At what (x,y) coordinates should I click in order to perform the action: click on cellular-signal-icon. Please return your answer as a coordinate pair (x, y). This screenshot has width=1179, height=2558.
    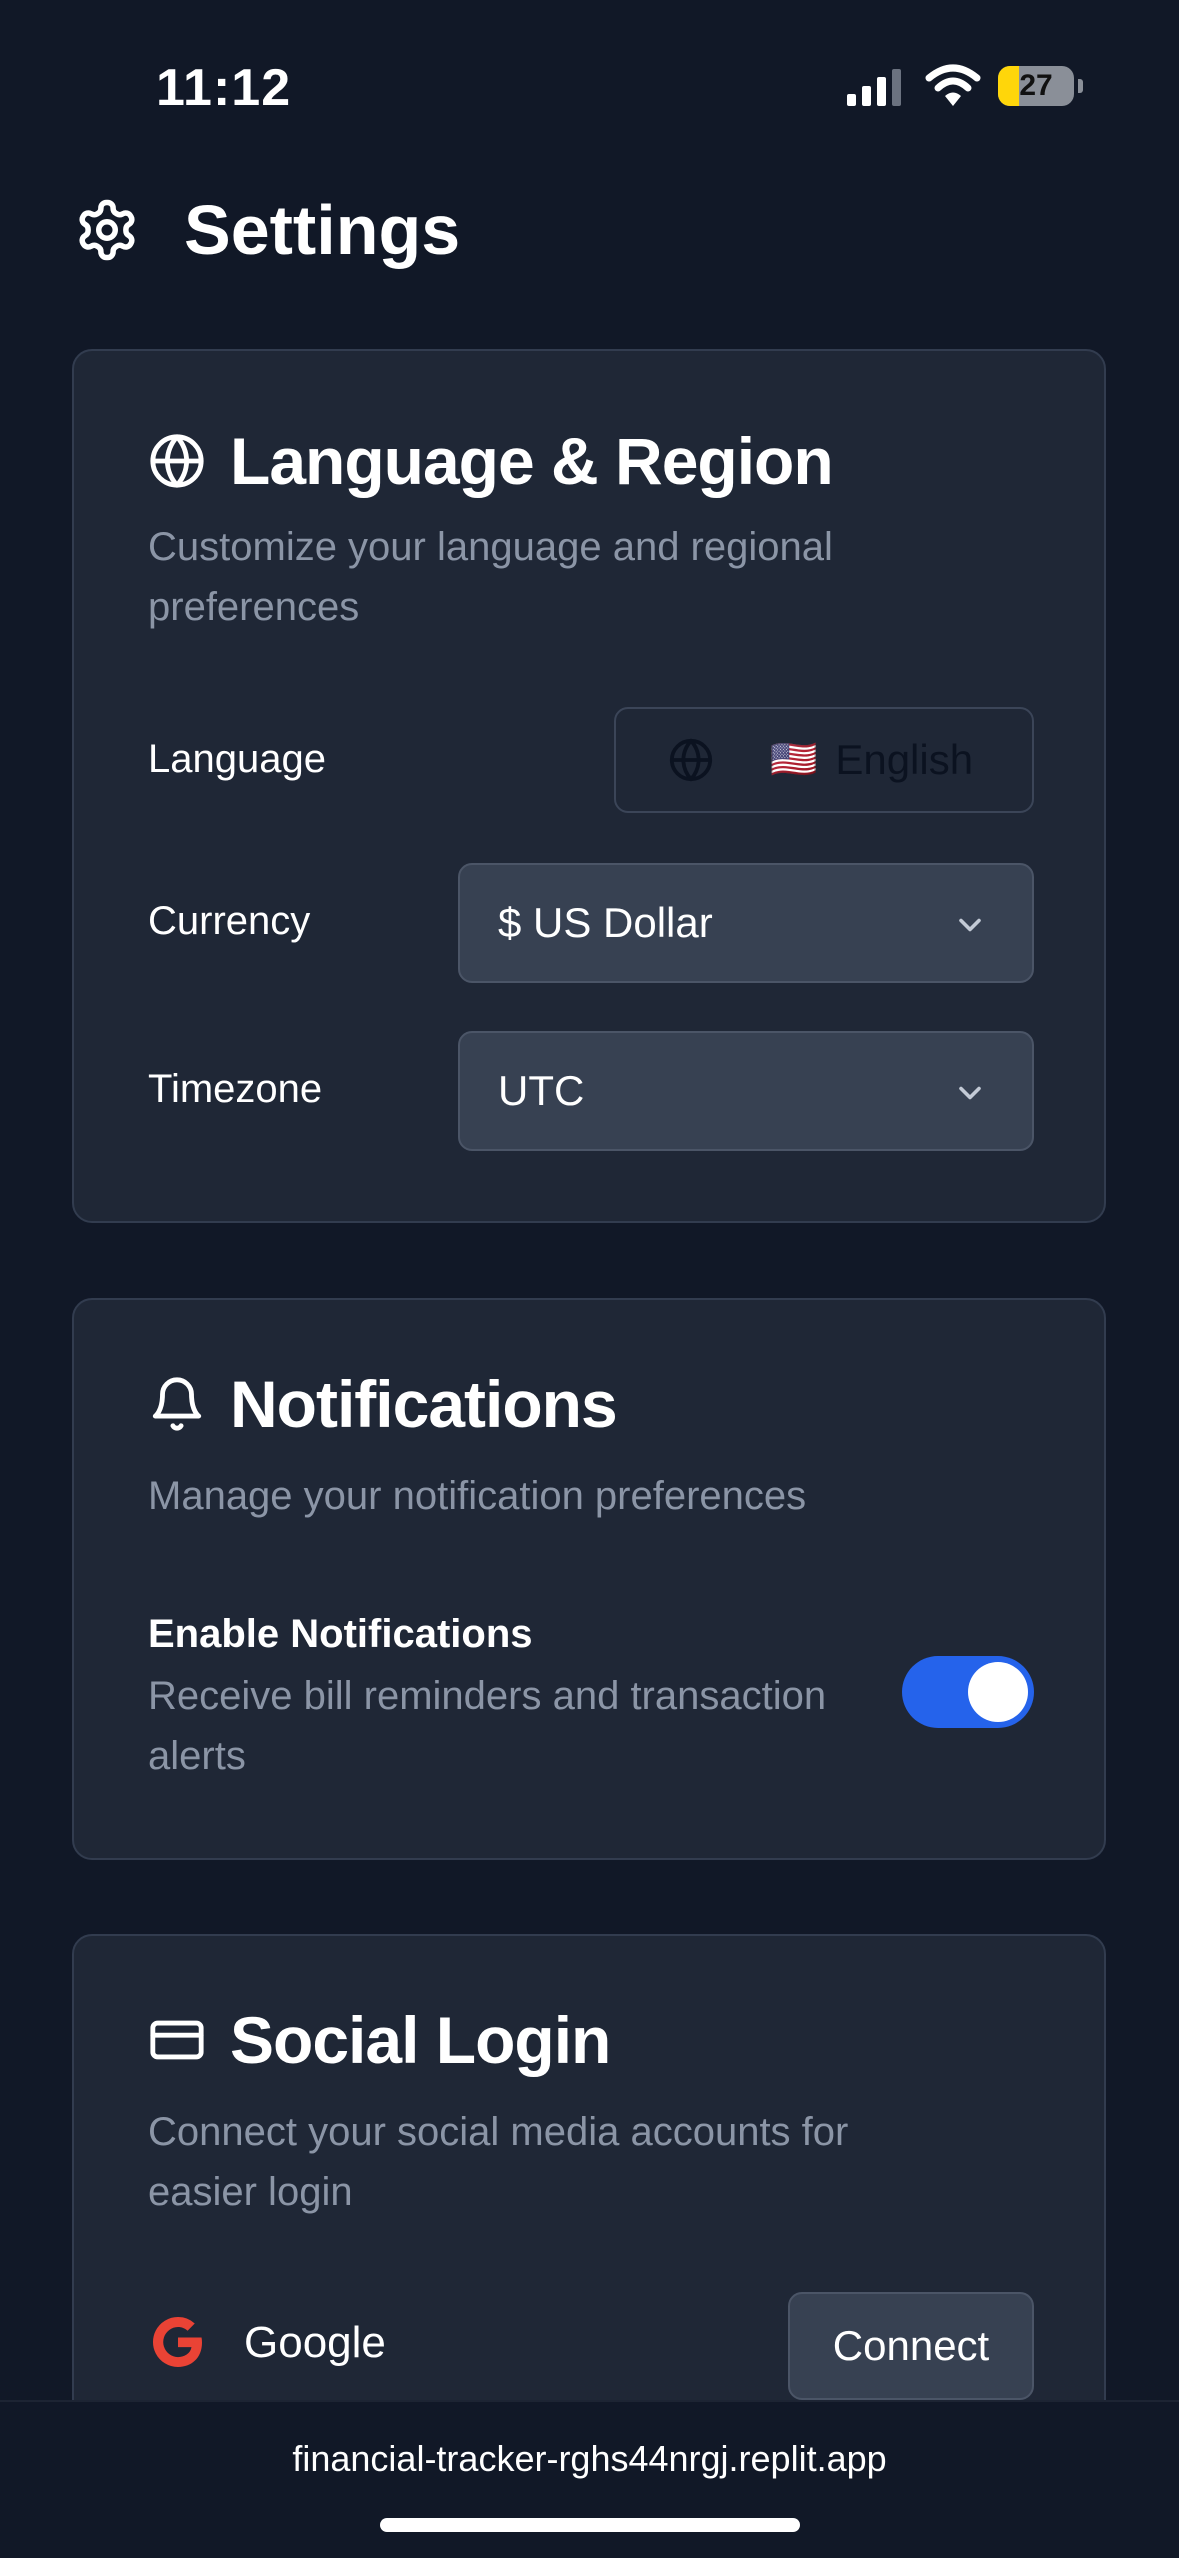
    Looking at the image, I should click on (874, 87).